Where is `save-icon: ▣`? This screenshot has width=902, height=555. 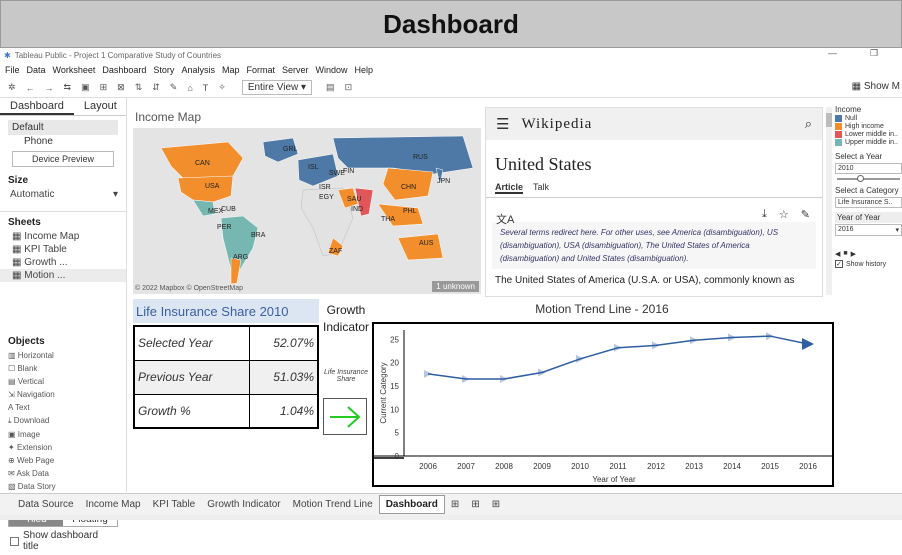 save-icon: ▣ is located at coordinates (85, 87).